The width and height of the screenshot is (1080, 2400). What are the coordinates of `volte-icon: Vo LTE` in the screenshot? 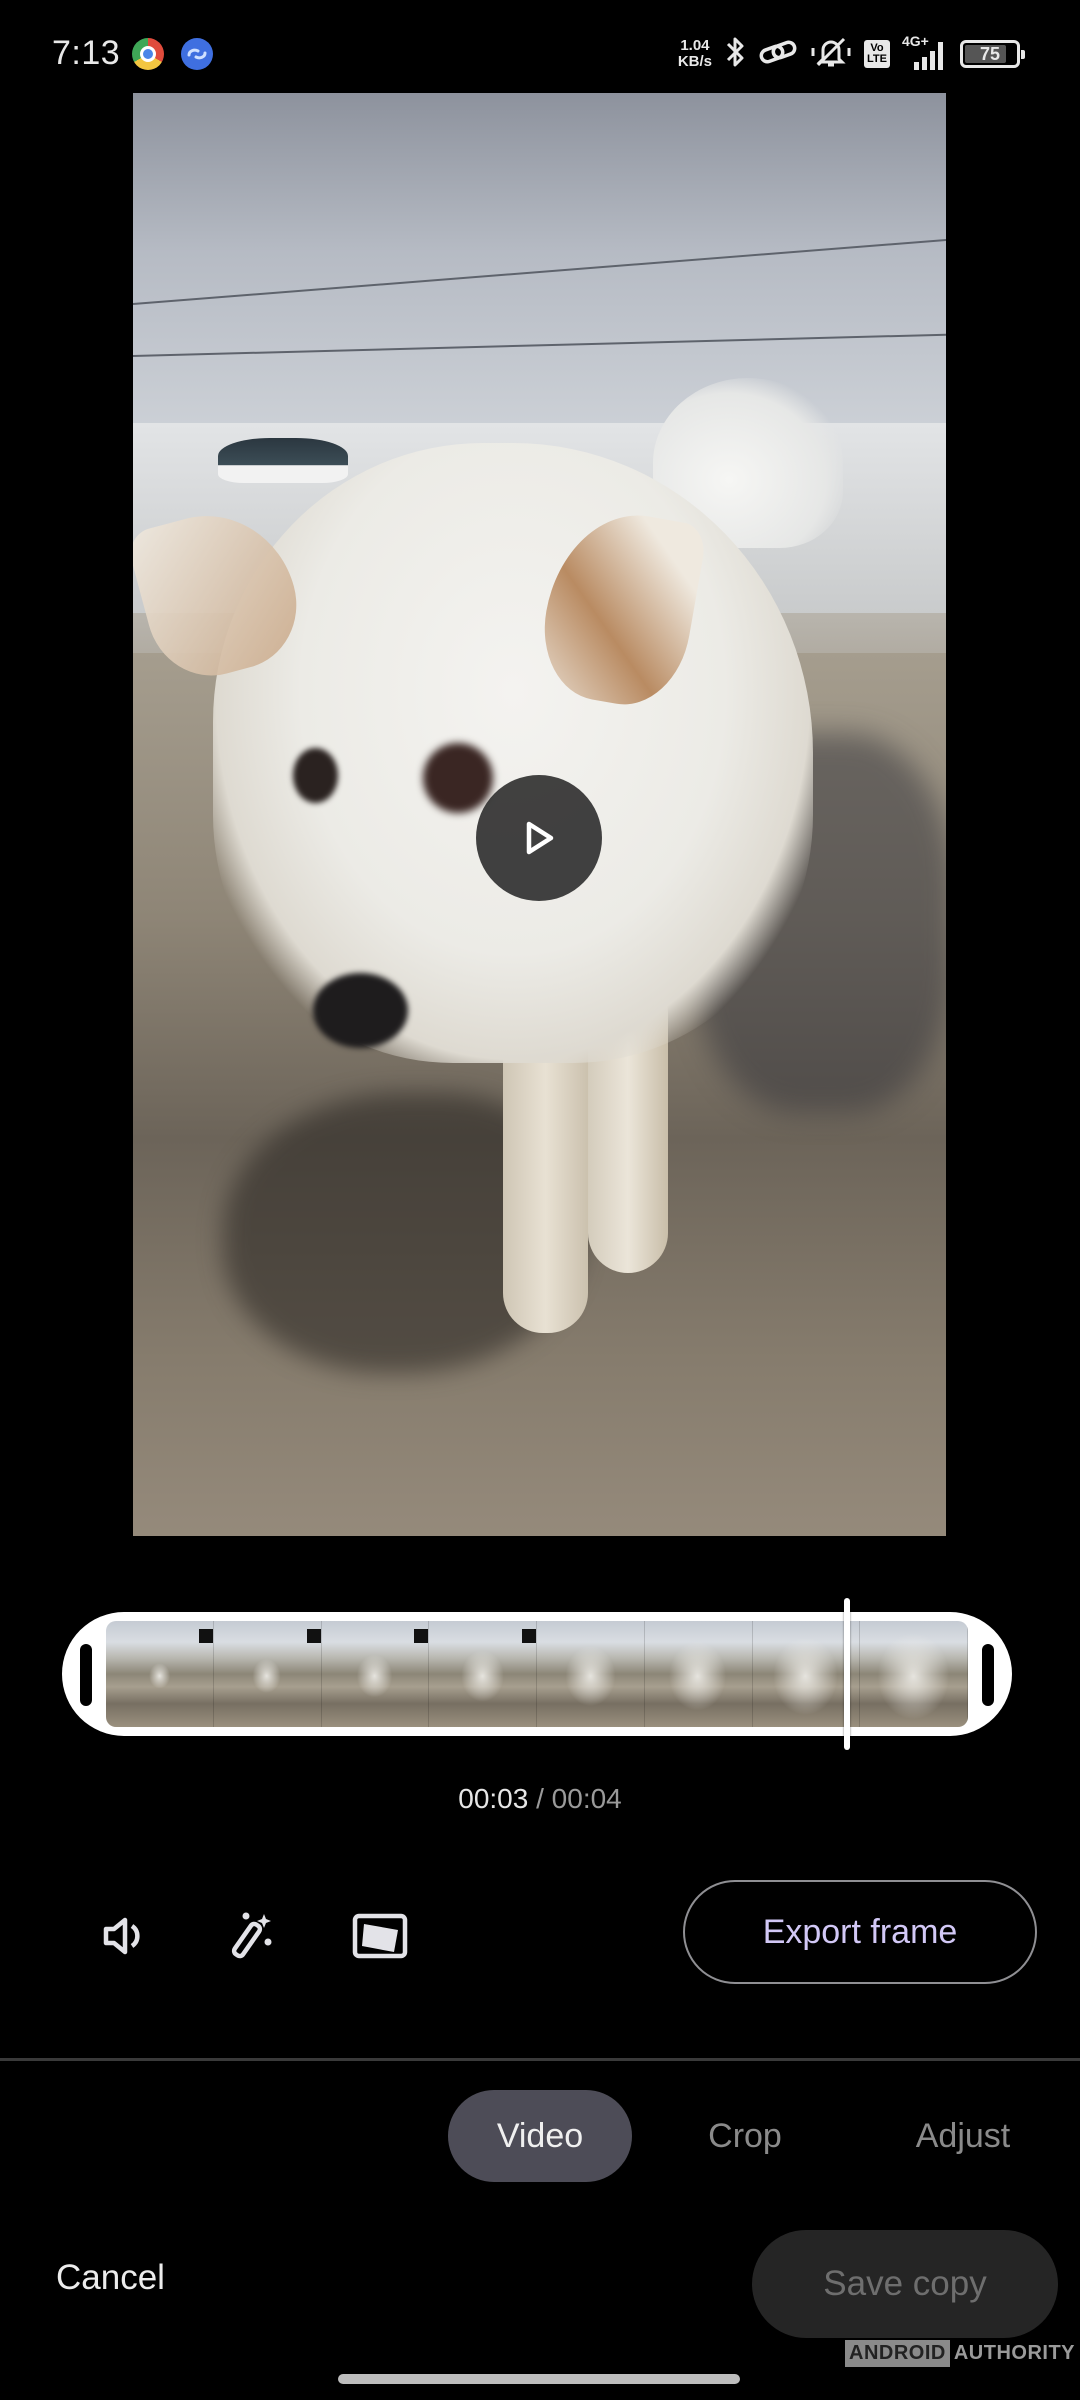 It's located at (877, 54).